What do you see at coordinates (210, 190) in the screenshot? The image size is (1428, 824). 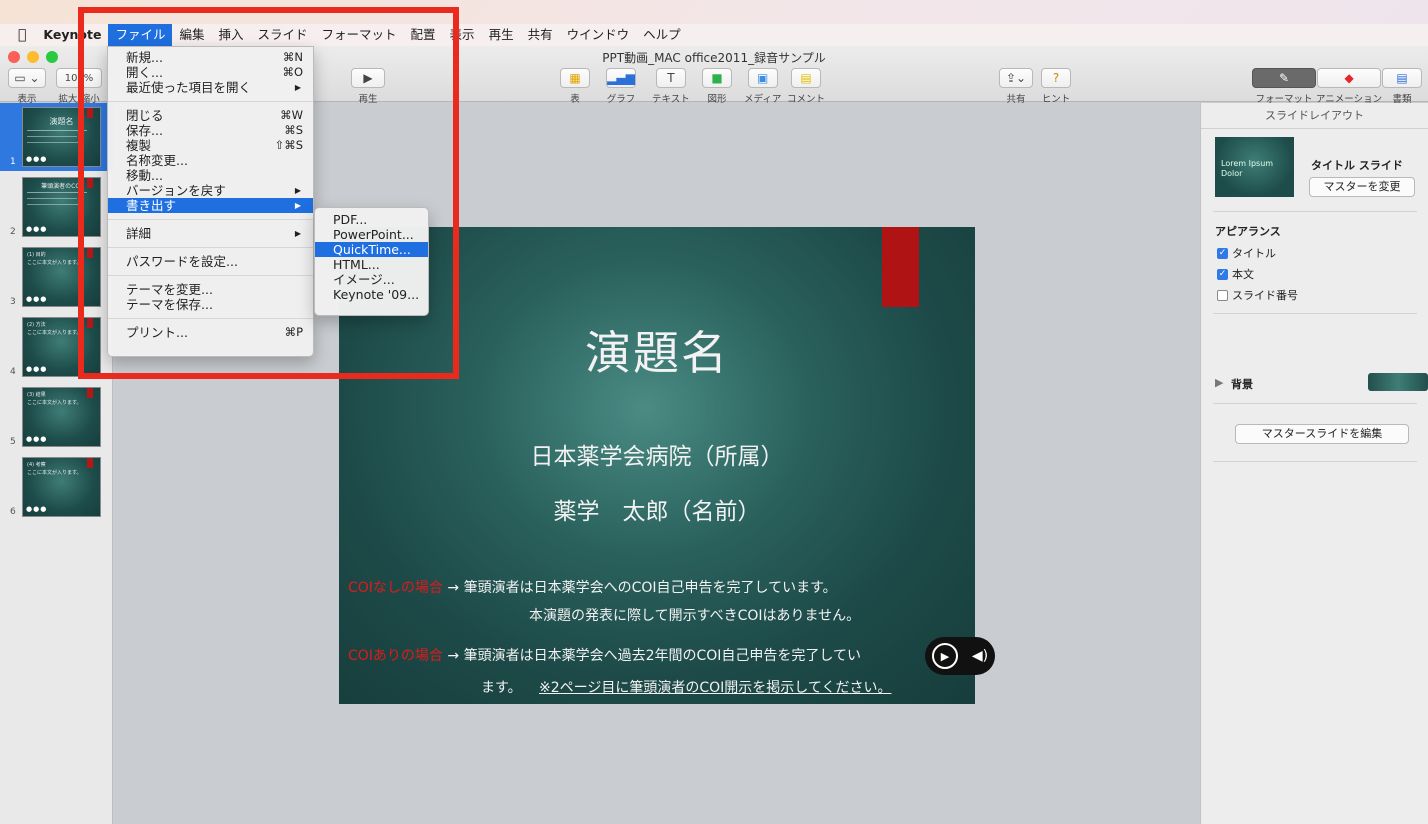 I see `menu-item-revert: バージョンを戻す ▶` at bounding box center [210, 190].